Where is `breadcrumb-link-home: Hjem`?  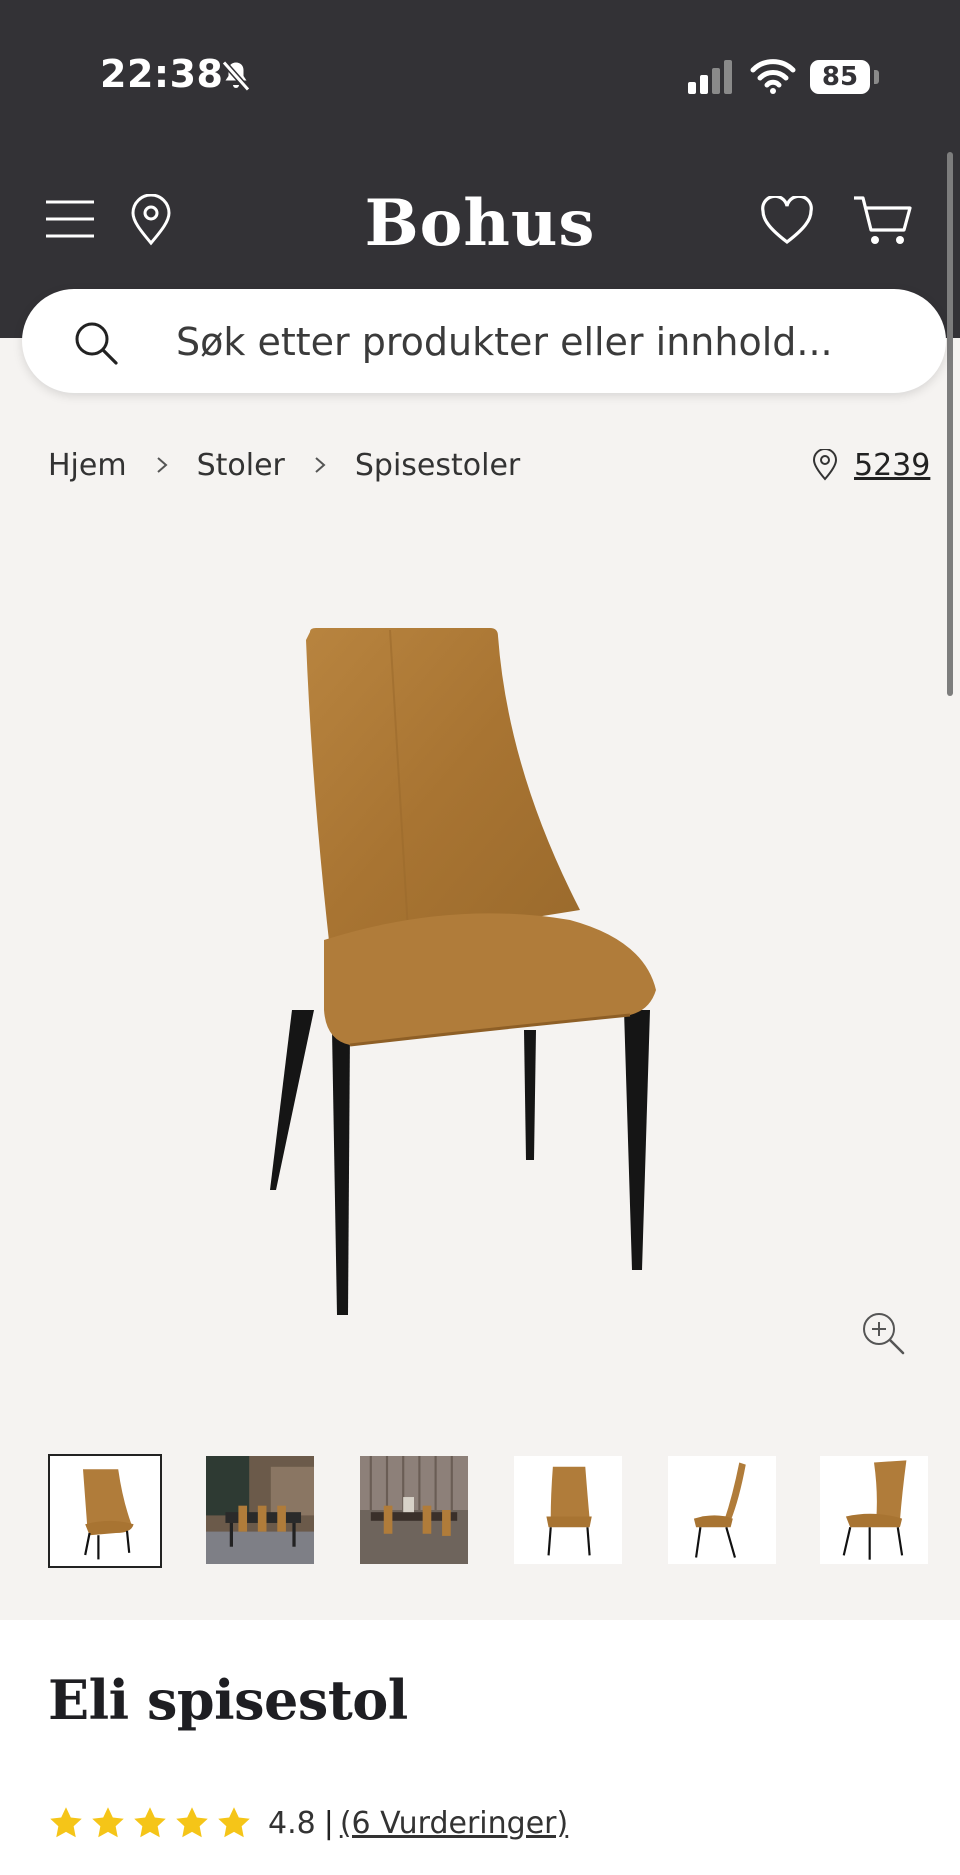
breadcrumb-link-home: Hjem is located at coordinates (87, 465).